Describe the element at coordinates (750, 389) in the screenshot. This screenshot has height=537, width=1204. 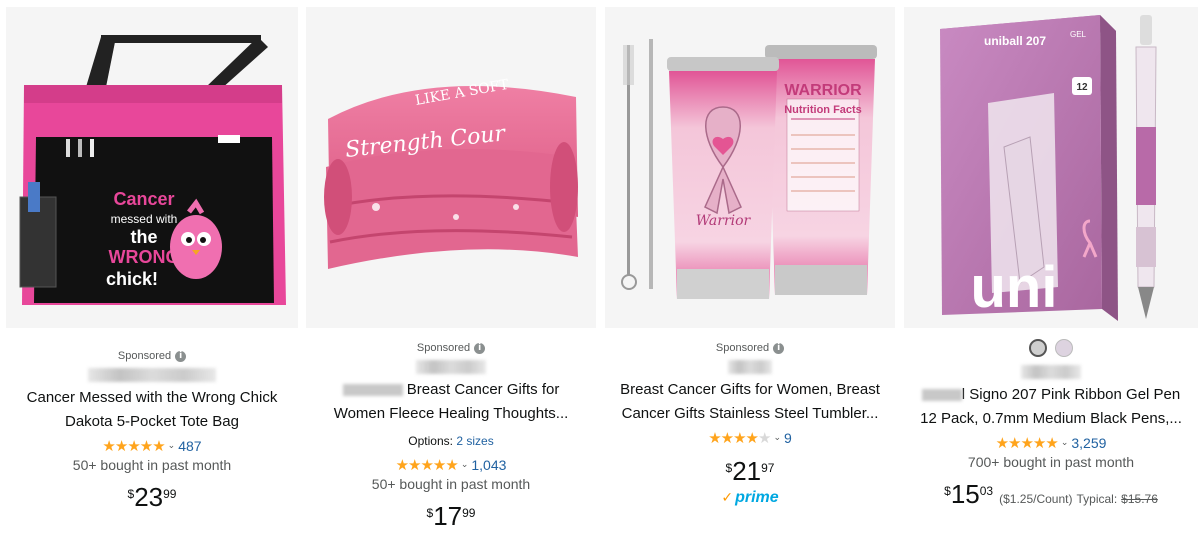
I see `title-line-1: Breast Cancer Gifts for Women, Breast` at that location.